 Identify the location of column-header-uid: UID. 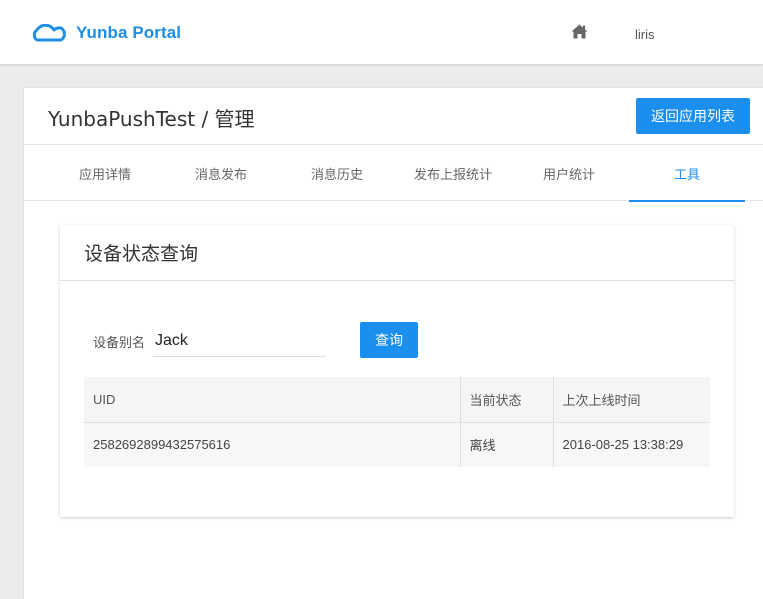
(272, 399).